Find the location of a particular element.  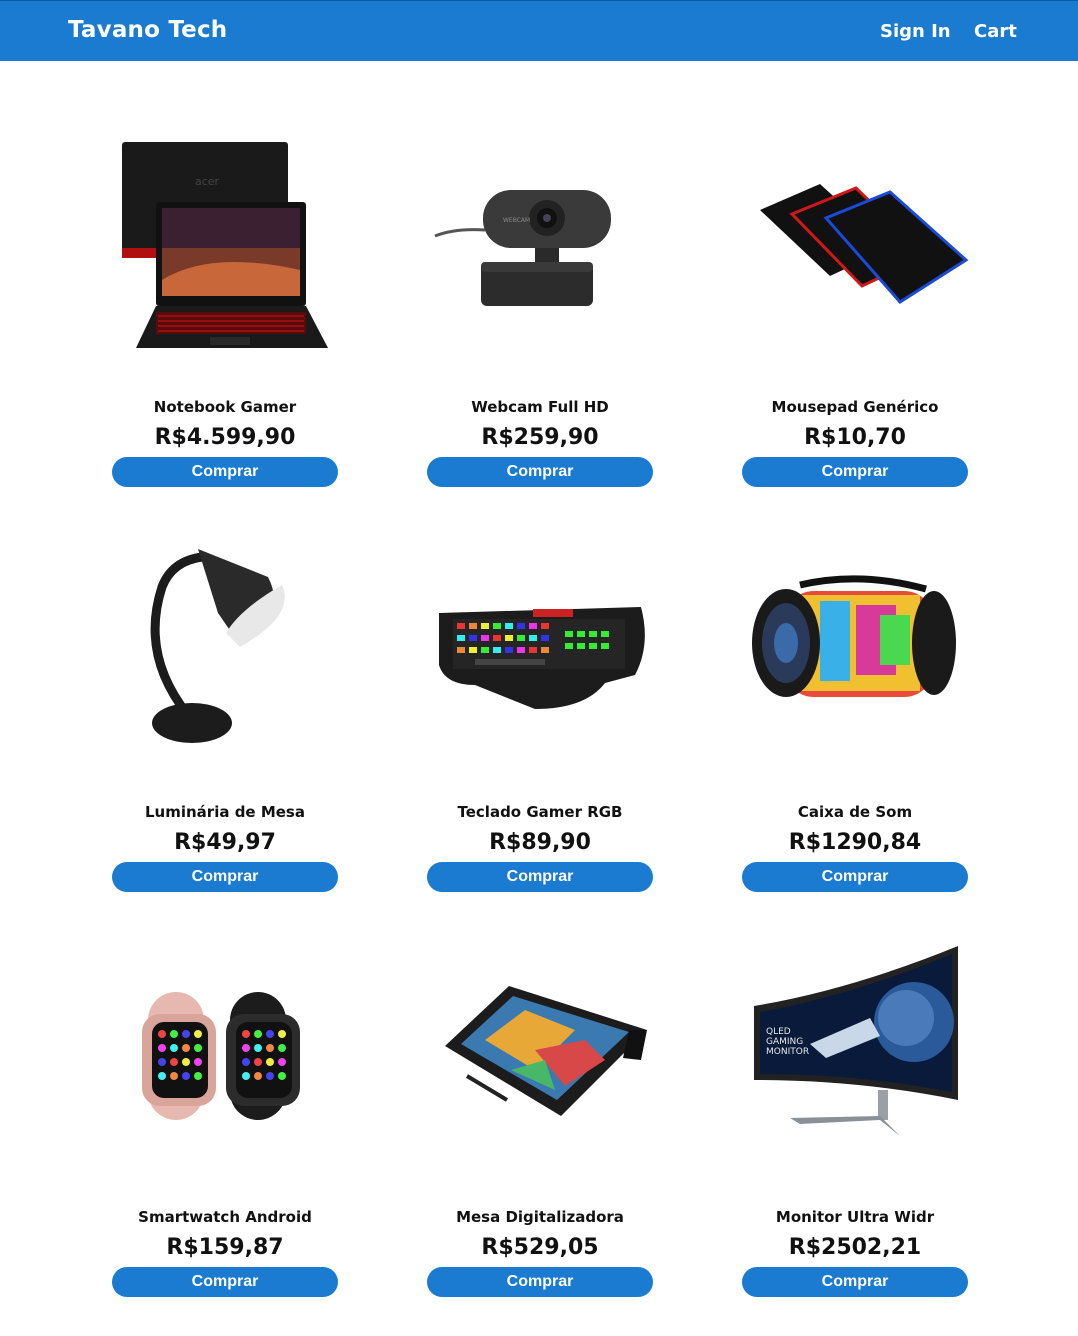

product-name: Teclado Gamer RGB is located at coordinates (540, 812).